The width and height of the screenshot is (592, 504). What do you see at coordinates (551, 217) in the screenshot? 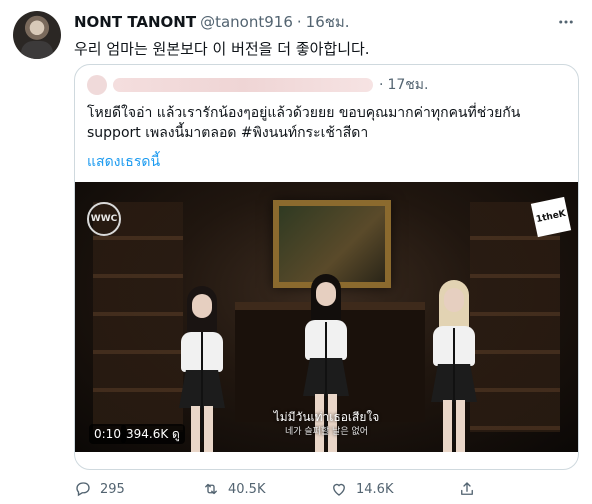
I see `1thek-logo: 1theK` at bounding box center [551, 217].